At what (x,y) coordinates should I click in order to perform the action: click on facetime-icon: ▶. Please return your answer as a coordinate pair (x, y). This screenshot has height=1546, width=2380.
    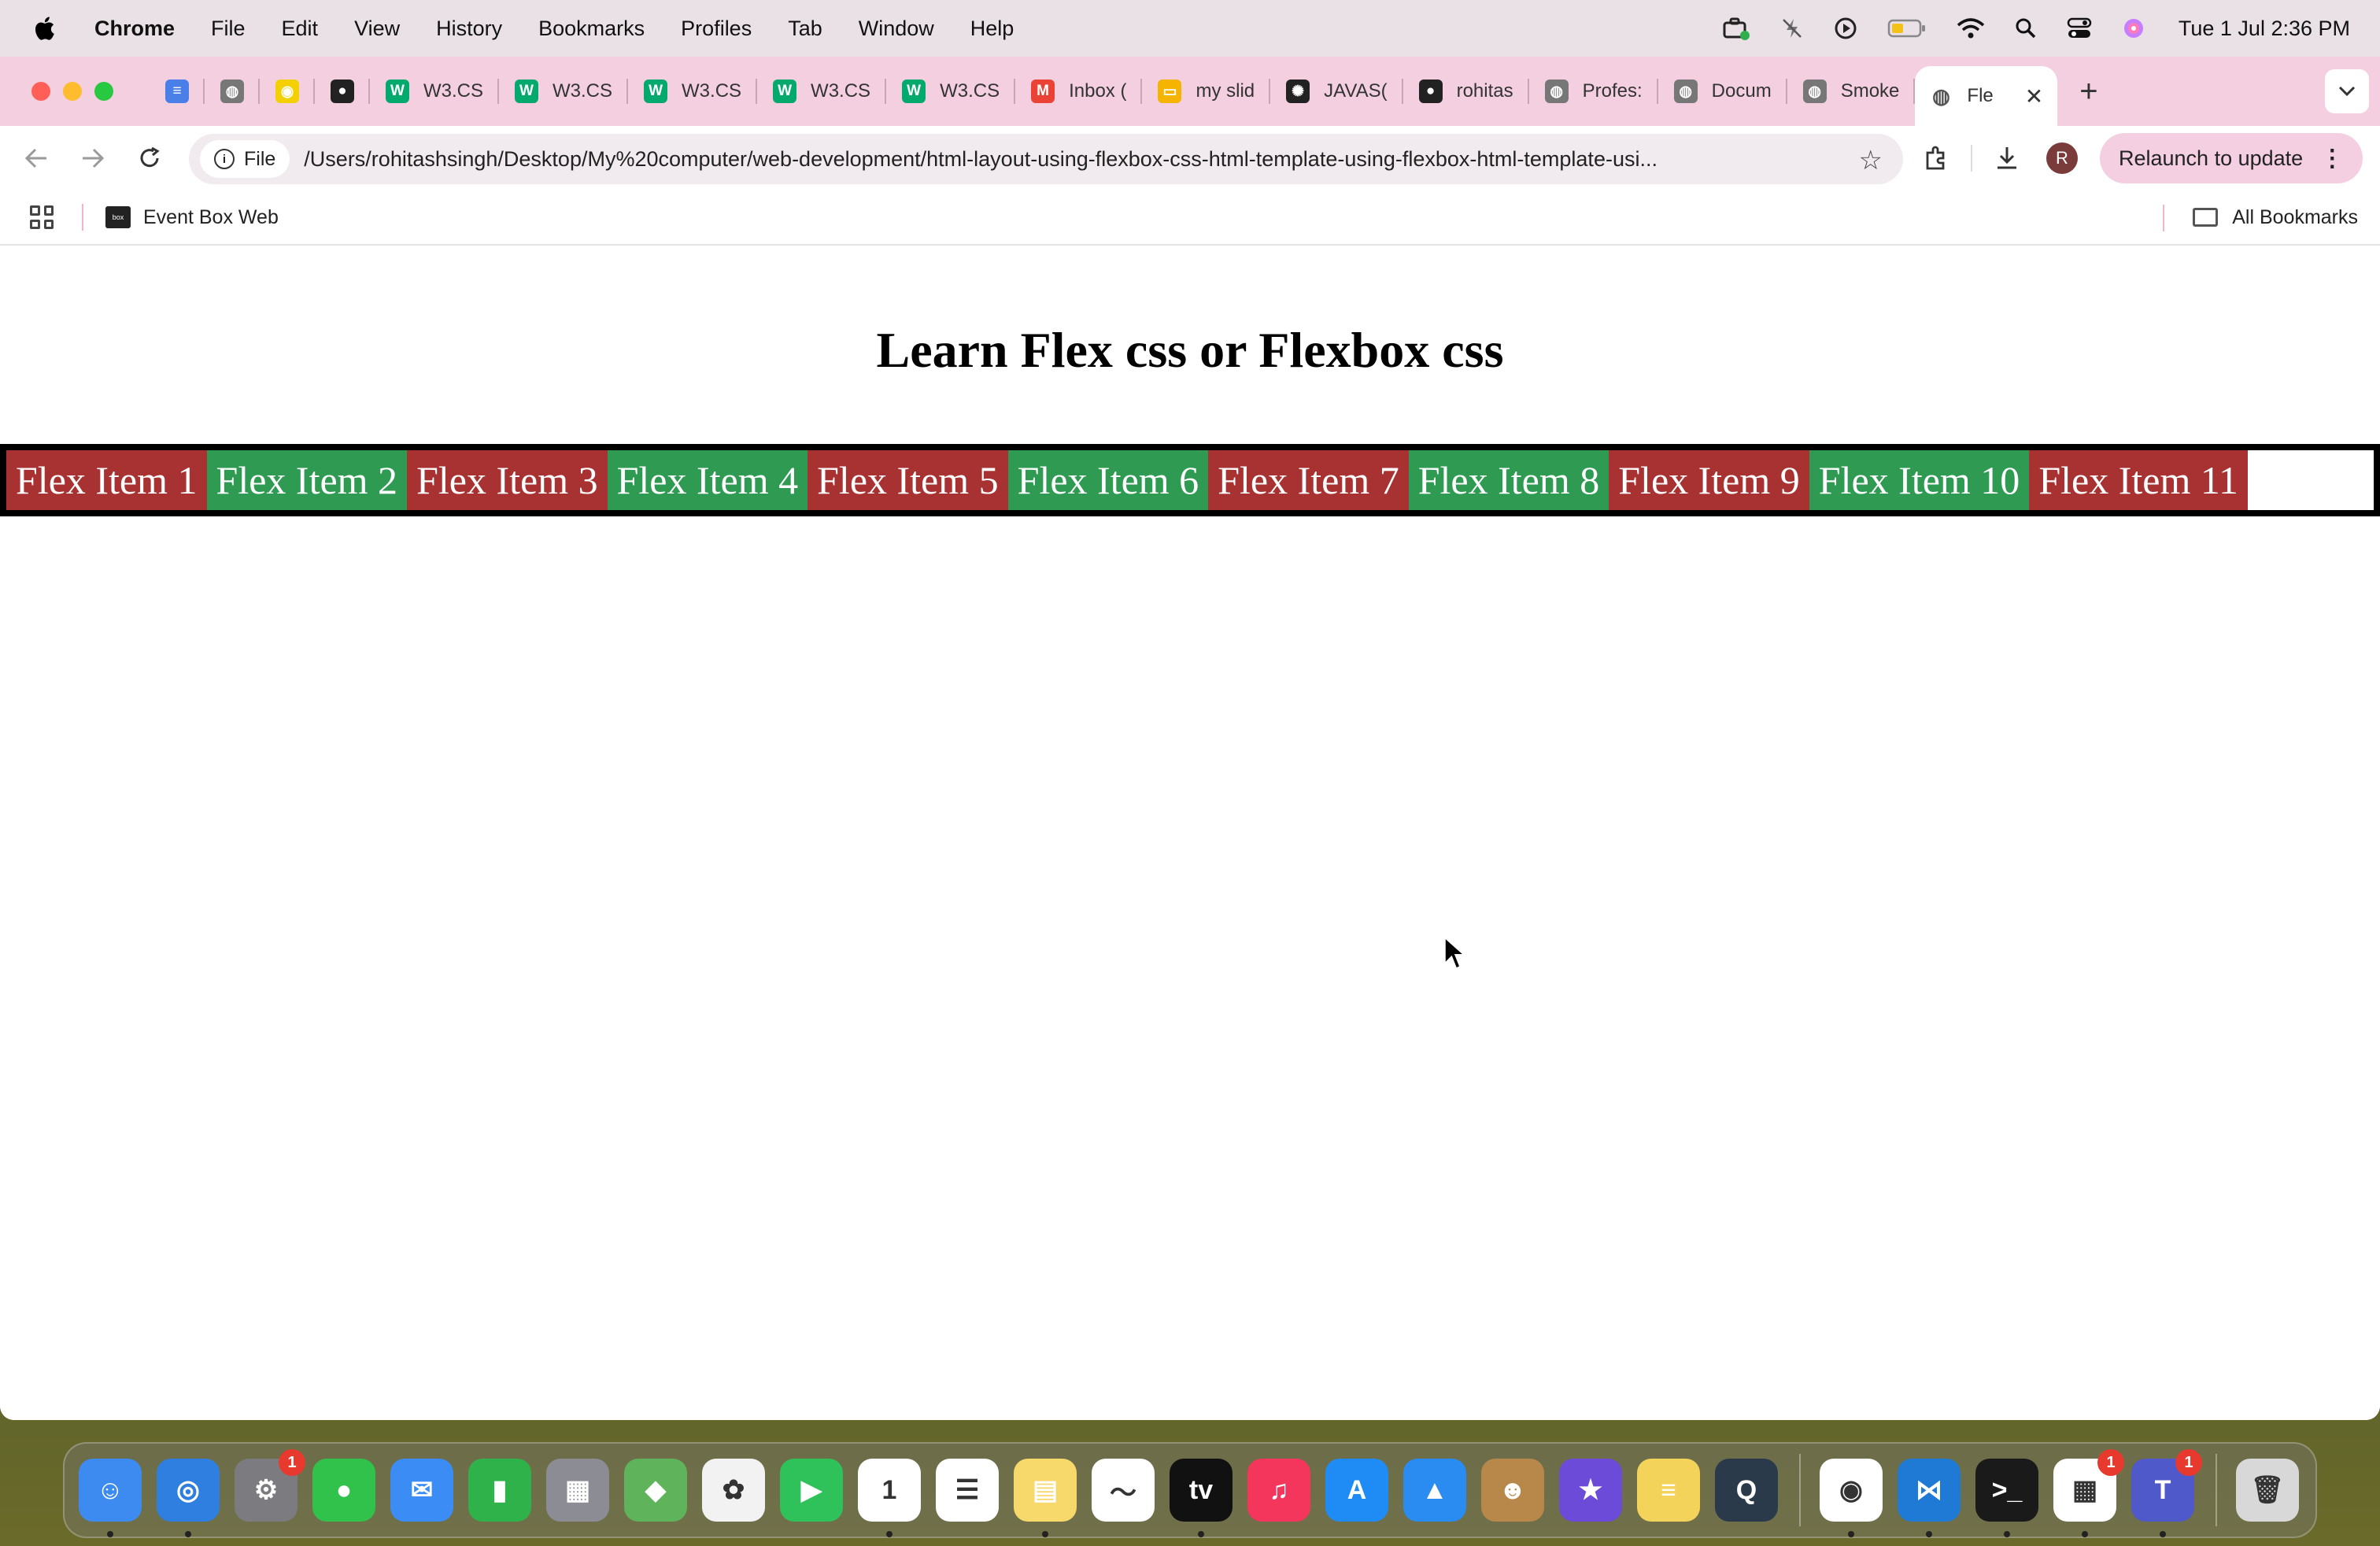
    Looking at the image, I should click on (811, 1490).